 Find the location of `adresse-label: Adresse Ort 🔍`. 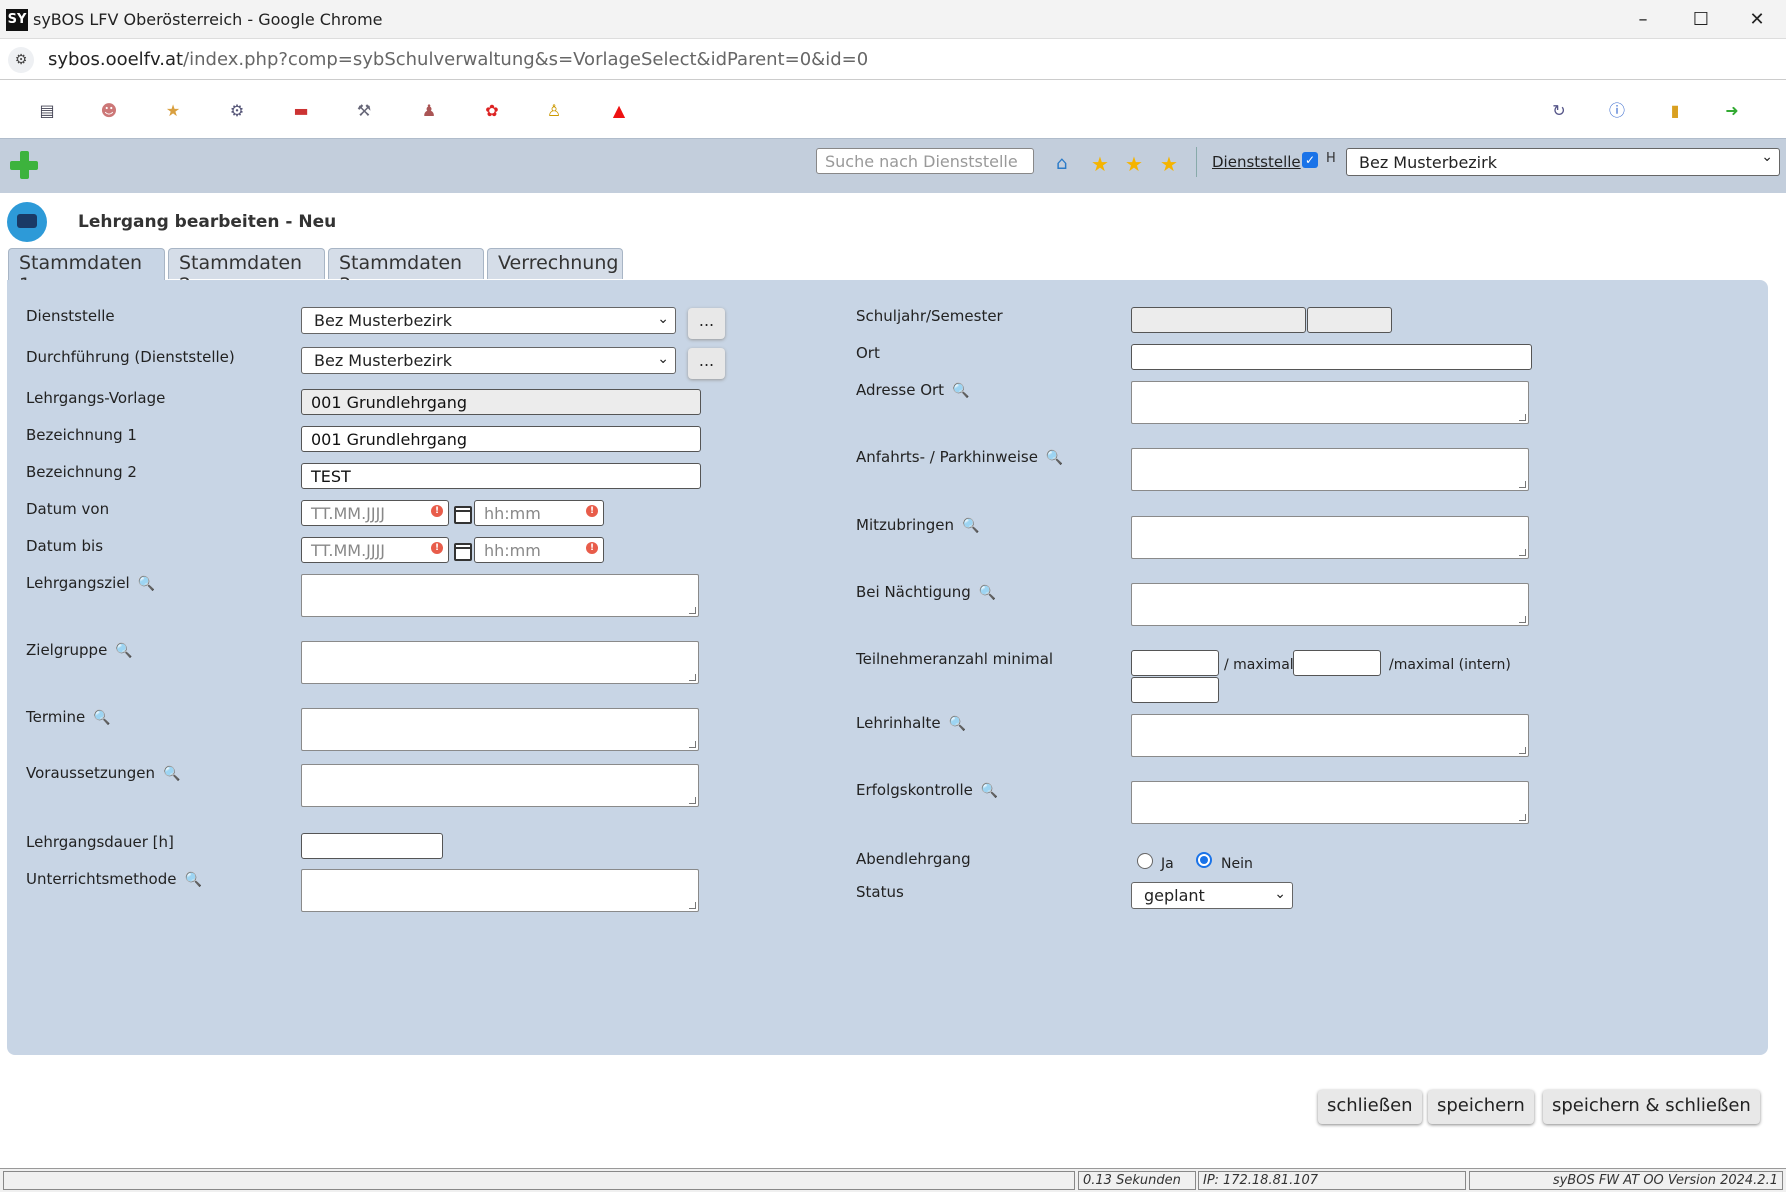

adresse-label: Adresse Ort 🔍 is located at coordinates (913, 390).